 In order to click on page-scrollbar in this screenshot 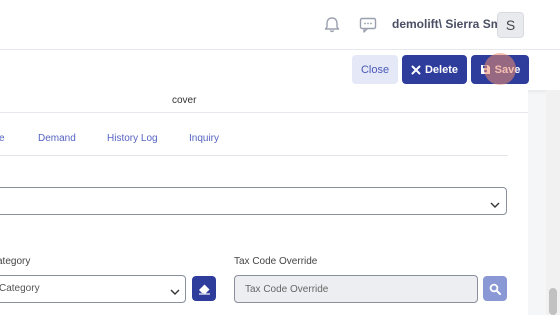, I will do `click(553, 202)`.